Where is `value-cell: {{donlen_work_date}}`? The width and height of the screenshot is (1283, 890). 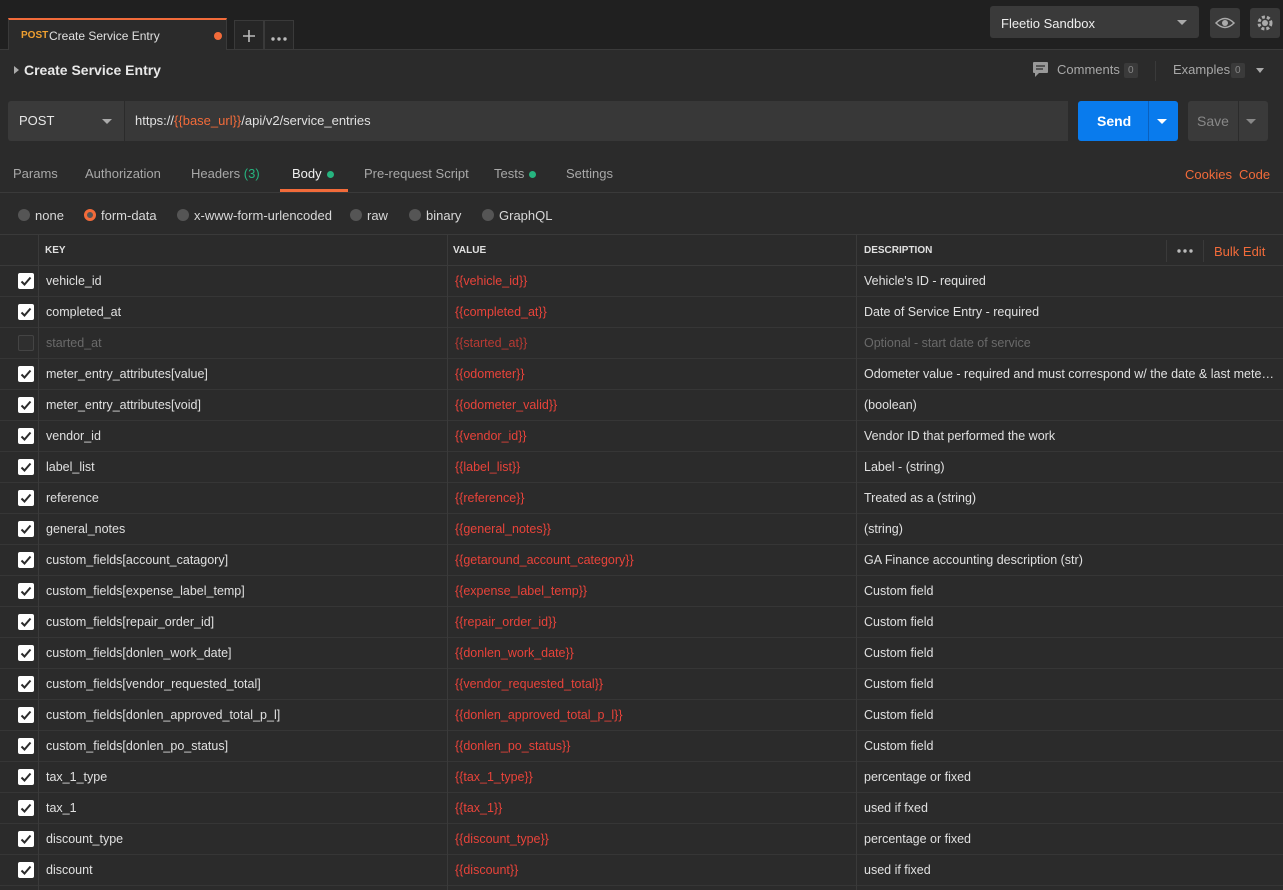
value-cell: {{donlen_work_date}} is located at coordinates (514, 653).